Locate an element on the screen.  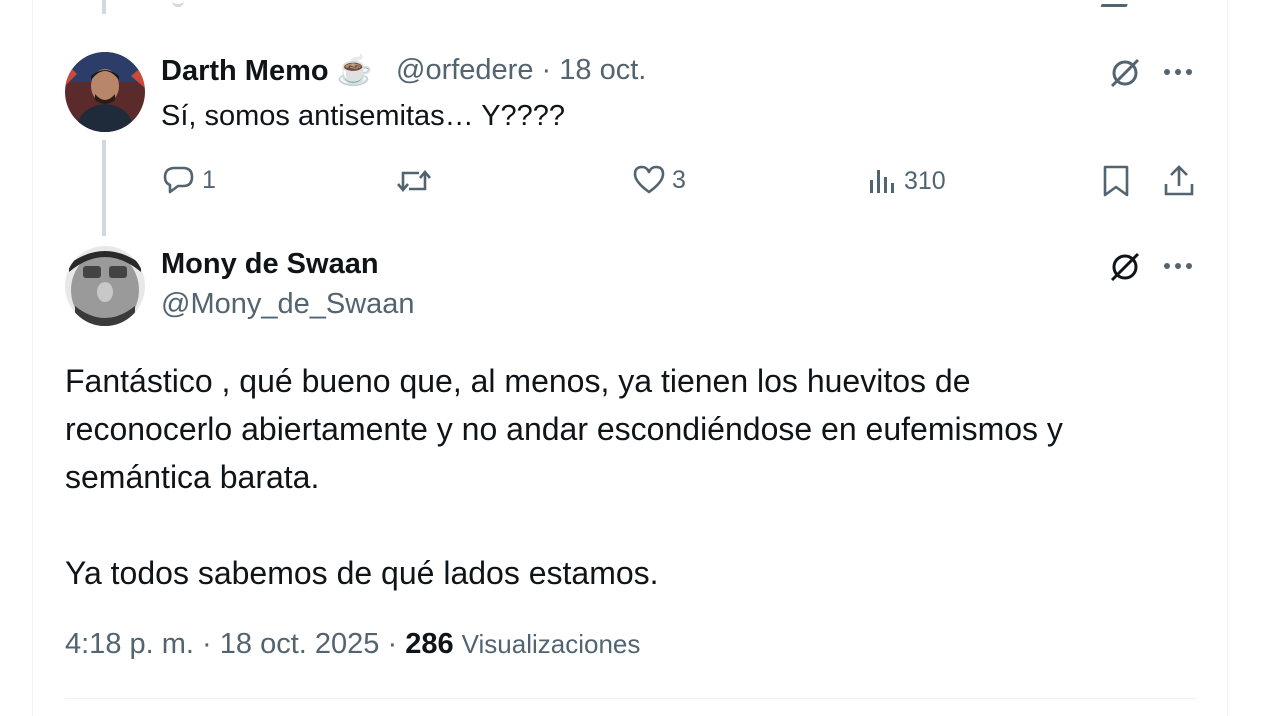
repost-icon is located at coordinates (414, 181).